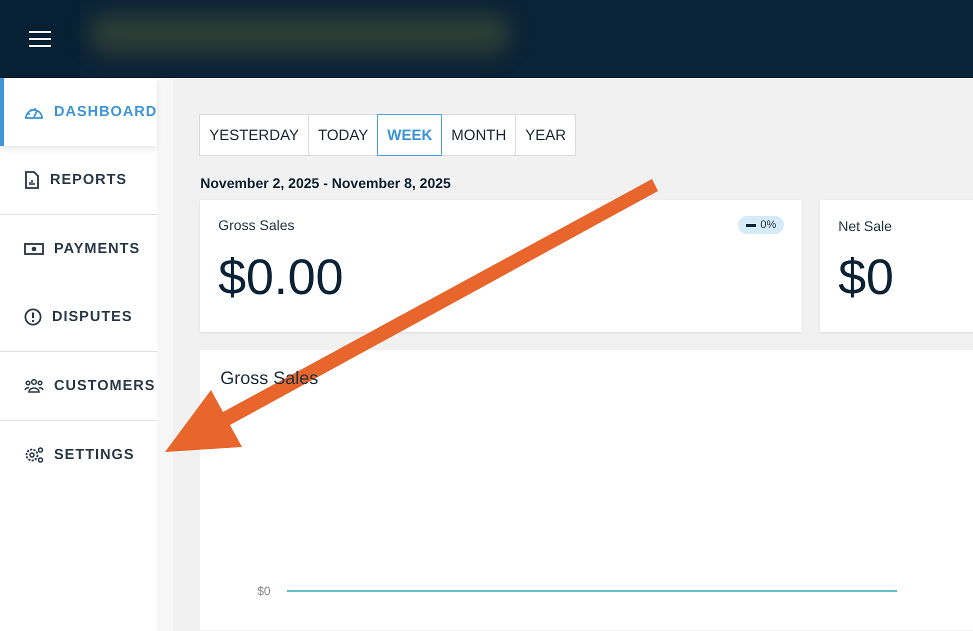  What do you see at coordinates (281, 277) in the screenshot?
I see `stat-value: $0.00` at bounding box center [281, 277].